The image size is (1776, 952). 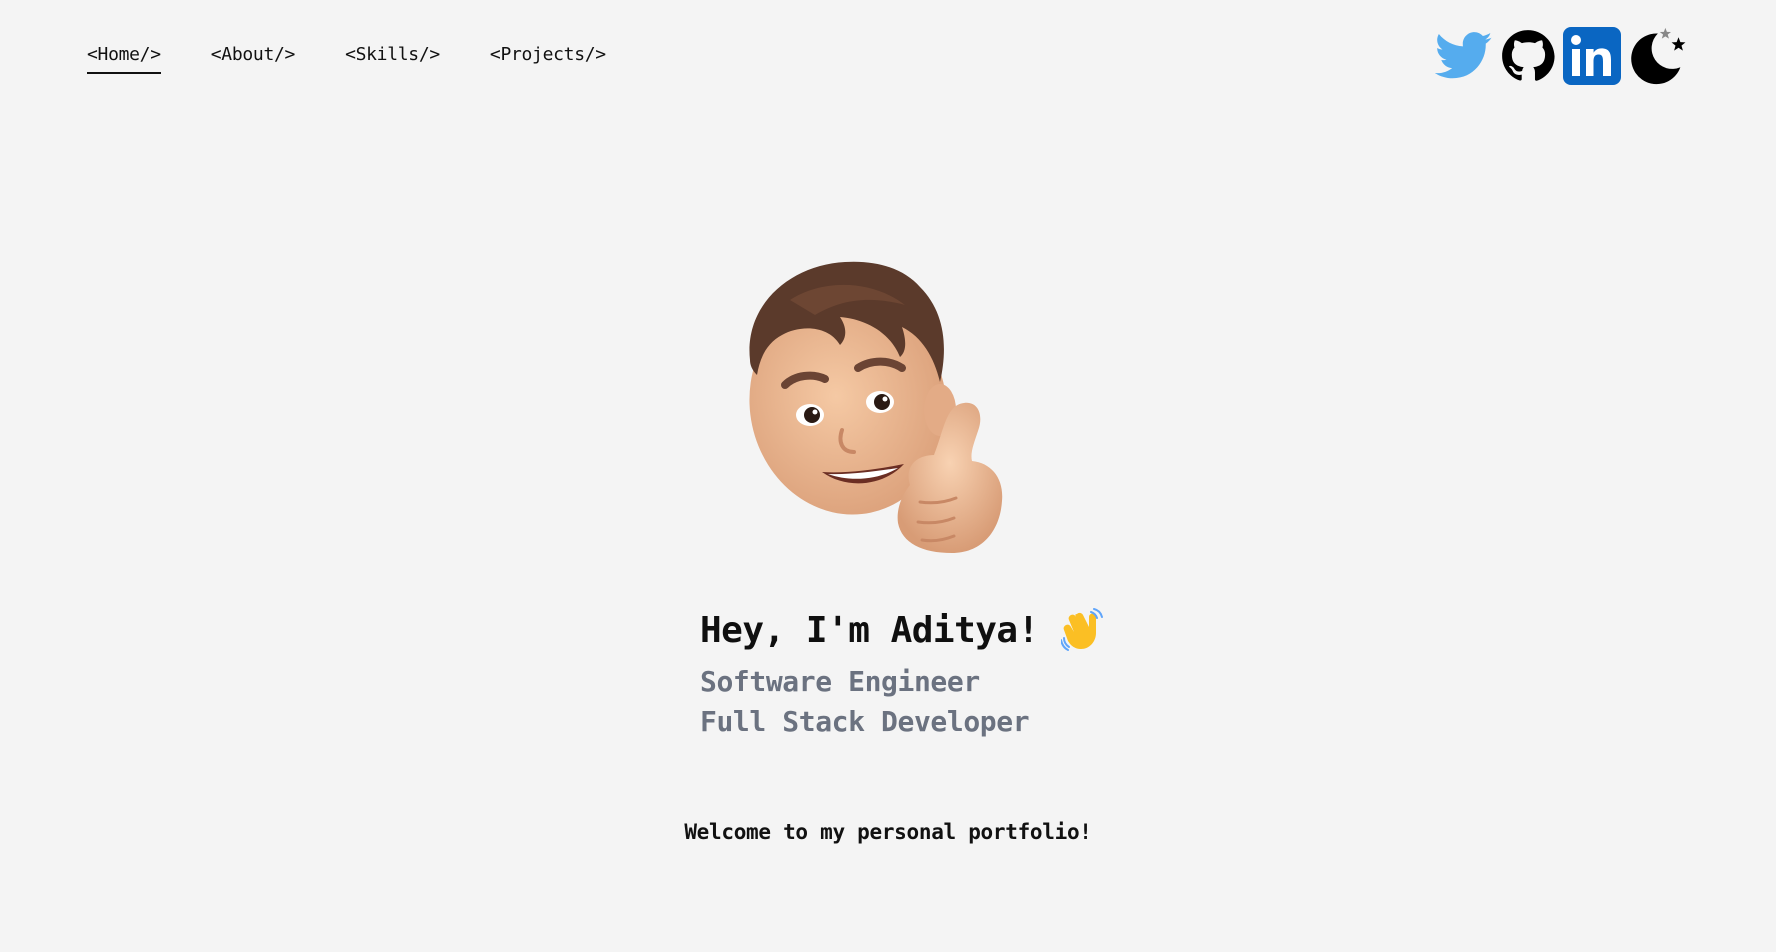 I want to click on linkedin-icon, so click(x=1592, y=56).